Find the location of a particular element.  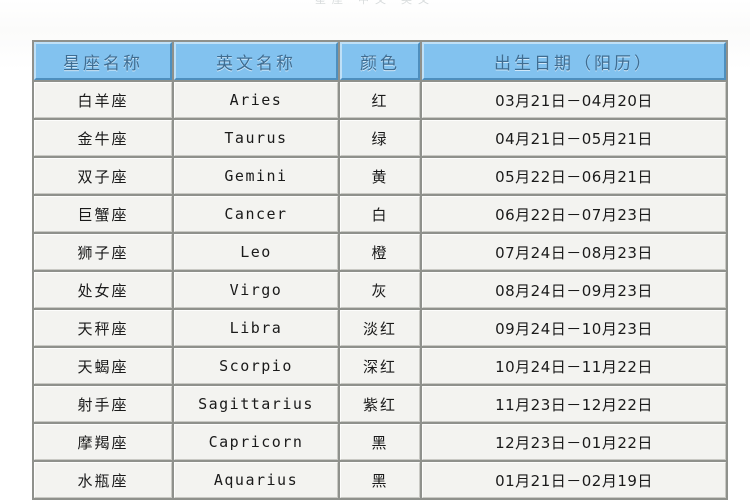

cell-zh: 巨蟹座 is located at coordinates (103, 214).